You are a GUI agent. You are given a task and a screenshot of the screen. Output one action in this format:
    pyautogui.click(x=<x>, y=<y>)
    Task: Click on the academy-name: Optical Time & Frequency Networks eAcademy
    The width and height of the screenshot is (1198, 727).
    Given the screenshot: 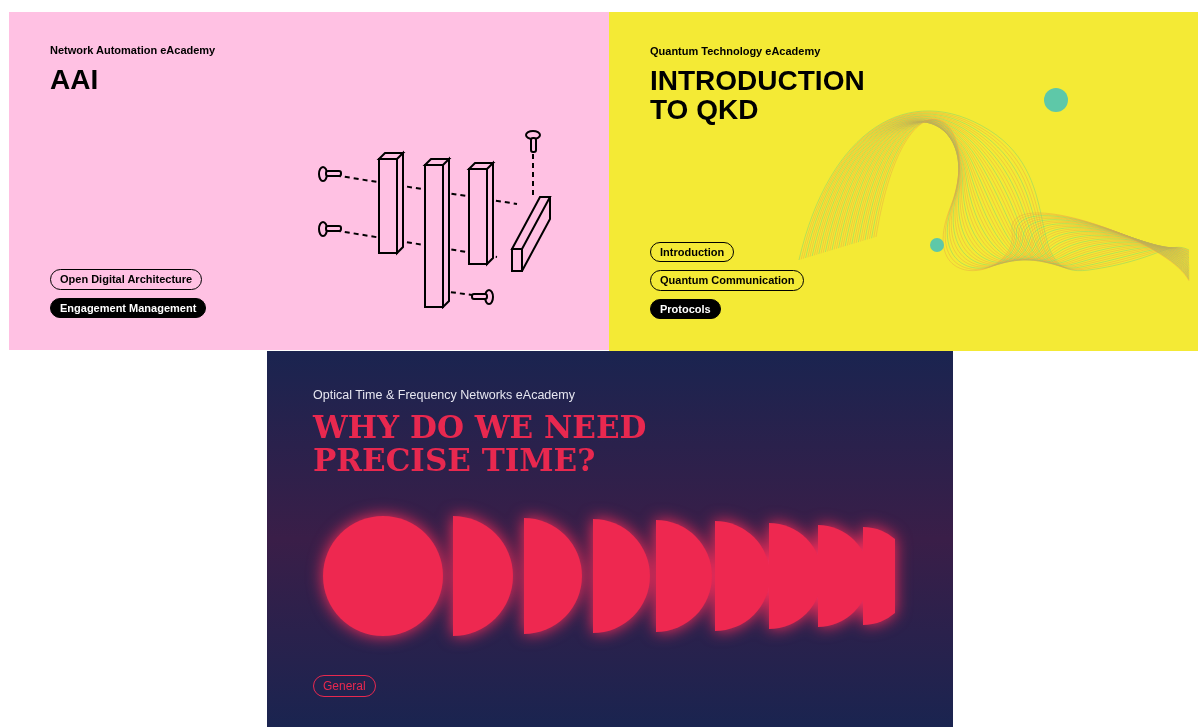 What is the action you would take?
    pyautogui.click(x=444, y=395)
    